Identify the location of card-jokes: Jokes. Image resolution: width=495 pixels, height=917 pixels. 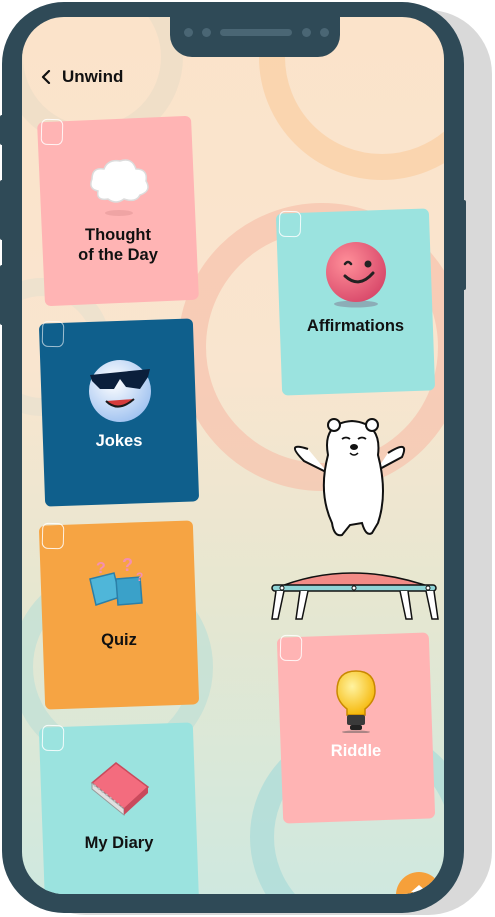
(119, 412).